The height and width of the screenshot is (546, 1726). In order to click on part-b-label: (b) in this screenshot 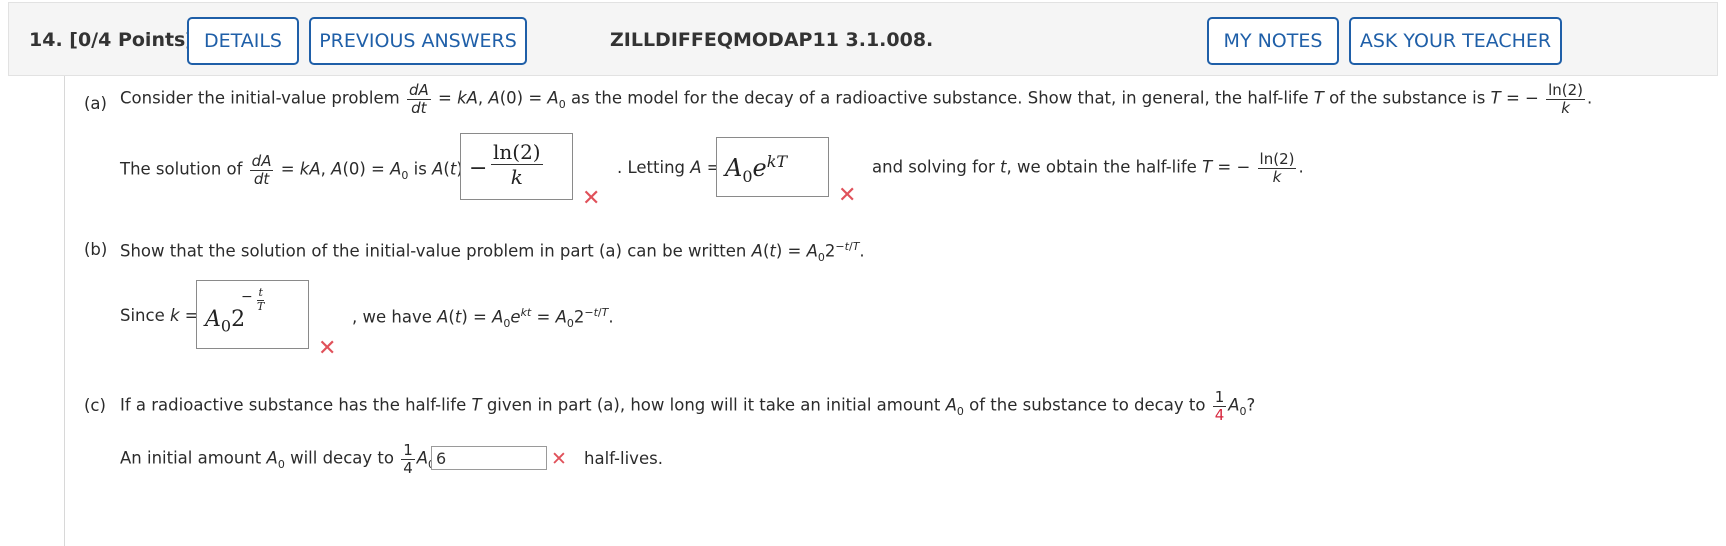, I will do `click(96, 249)`.